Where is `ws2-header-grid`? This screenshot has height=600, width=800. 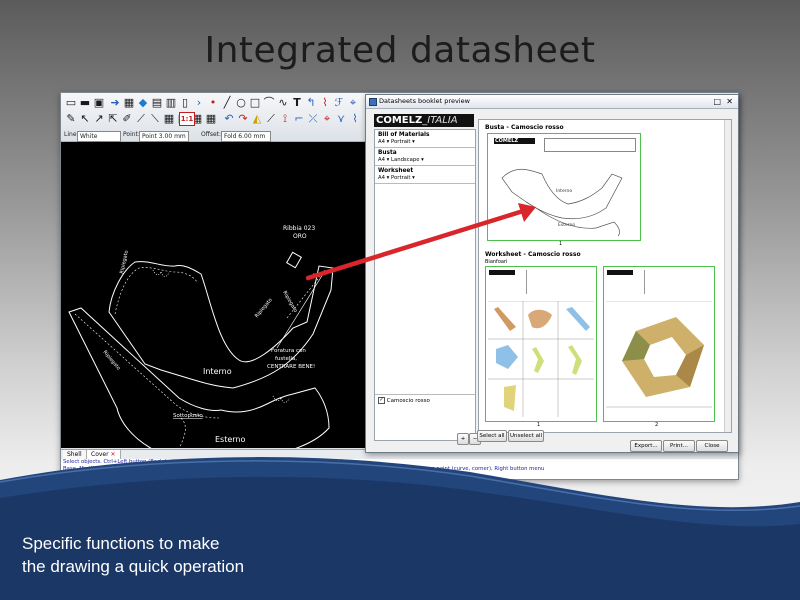 ws2-header-grid is located at coordinates (677, 282).